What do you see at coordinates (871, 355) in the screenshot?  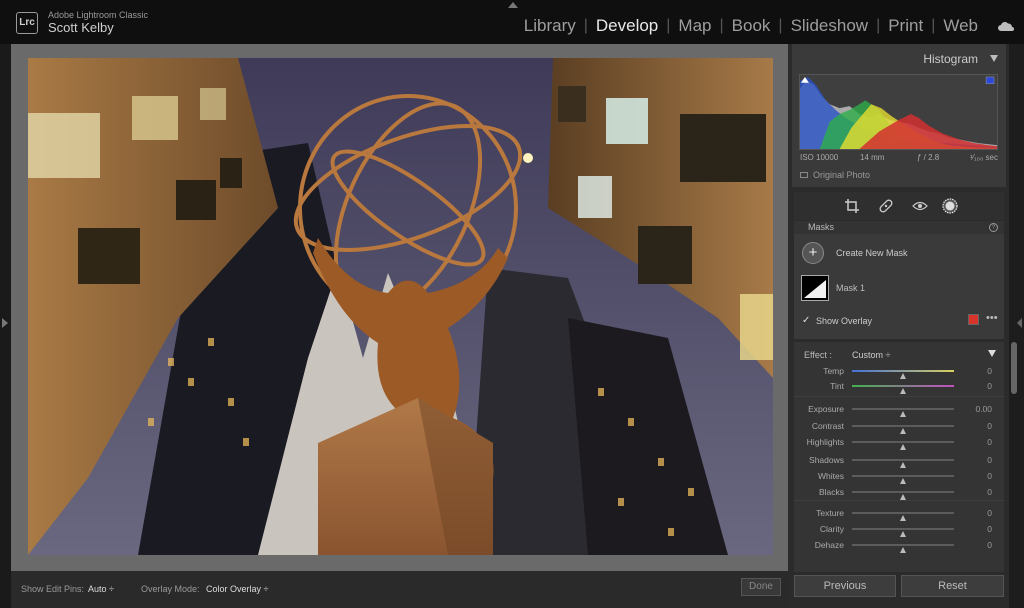 I see `effect-preset-select: Custom ÷` at bounding box center [871, 355].